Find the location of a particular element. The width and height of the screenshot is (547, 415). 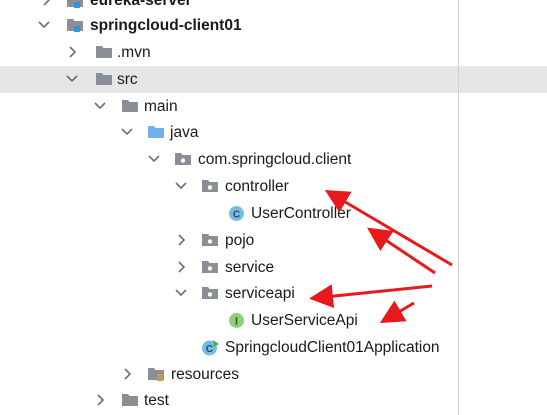

tree-item-label: UserServiceApi is located at coordinates (304, 320).